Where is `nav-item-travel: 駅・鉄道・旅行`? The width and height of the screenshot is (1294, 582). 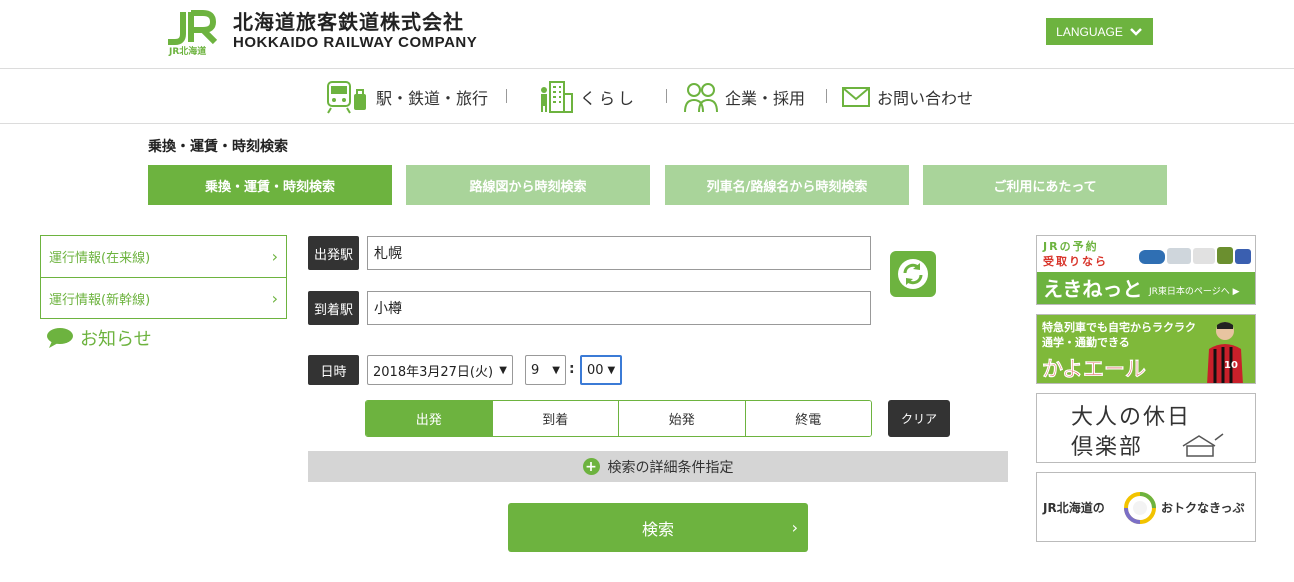
nav-item-travel: 駅・鉄道・旅行 is located at coordinates (407, 97).